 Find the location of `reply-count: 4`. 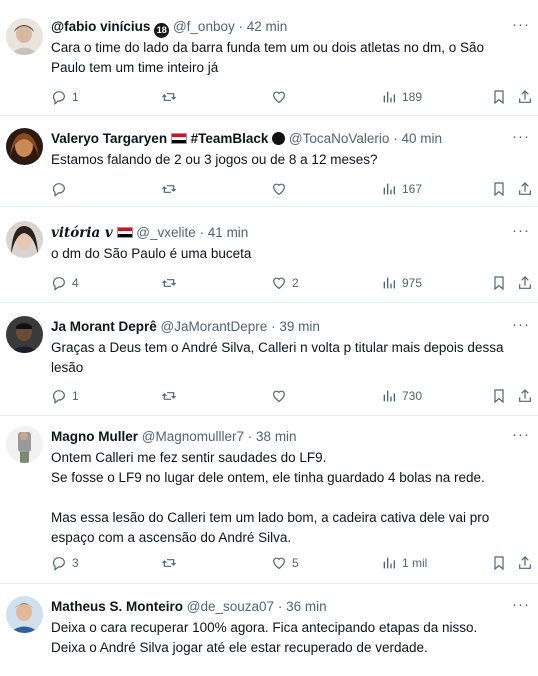

reply-count: 4 is located at coordinates (75, 283).